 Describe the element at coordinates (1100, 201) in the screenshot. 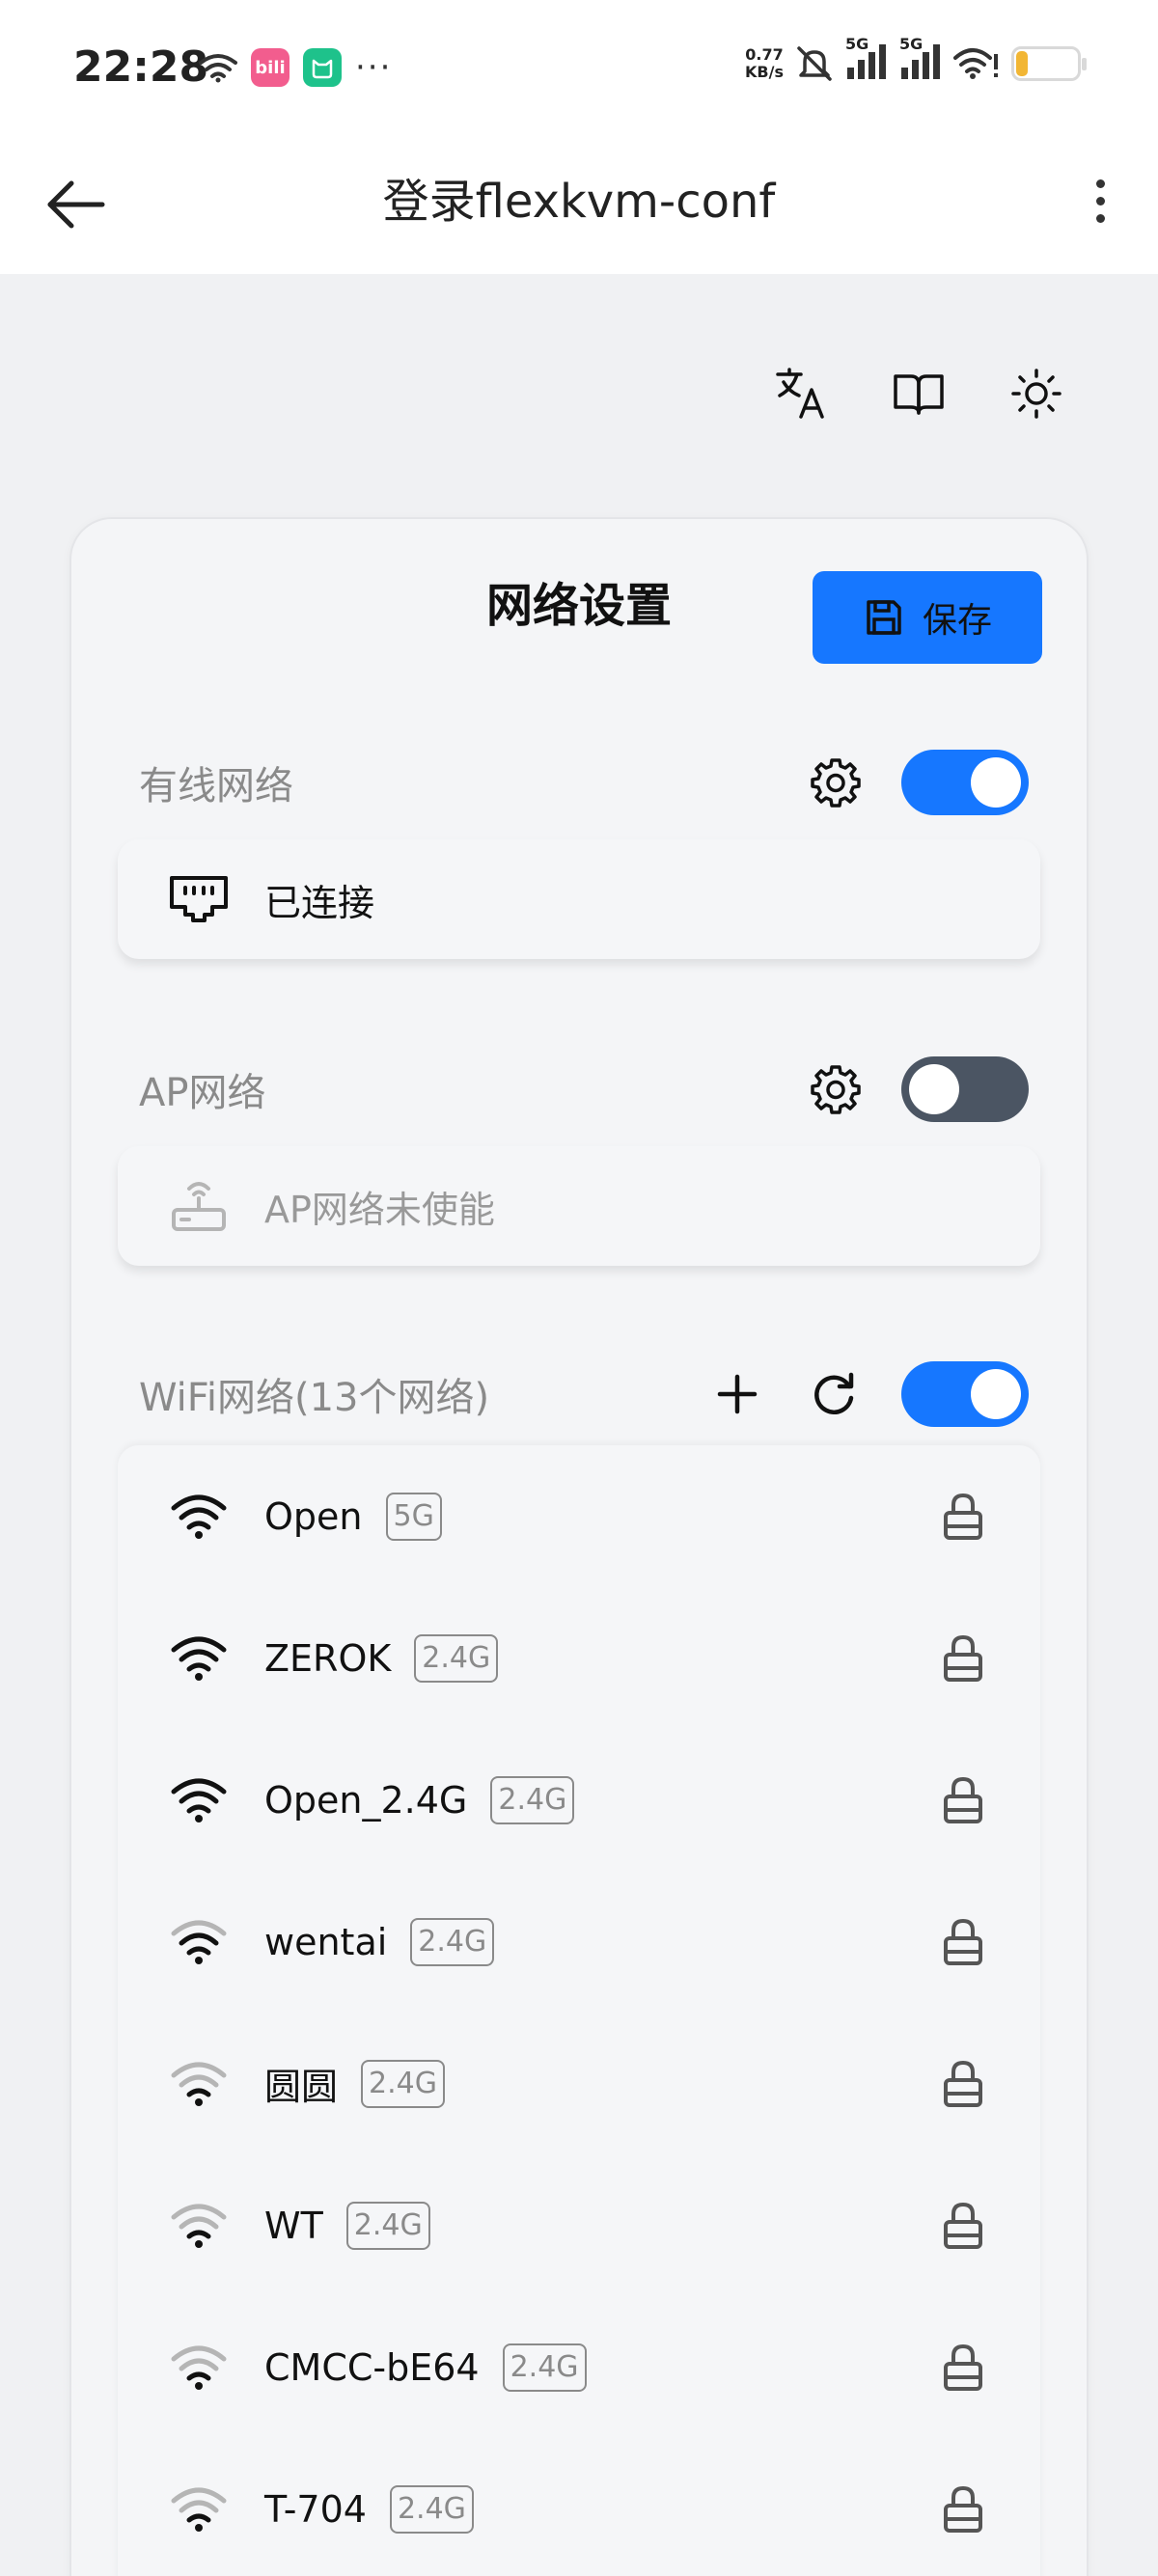

I see `more-options-button` at that location.